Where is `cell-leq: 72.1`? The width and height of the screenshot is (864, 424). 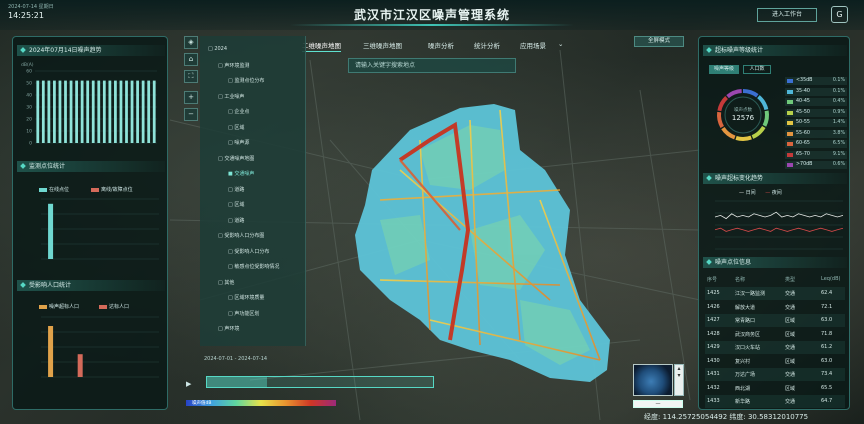 cell-leq: 72.1 is located at coordinates (827, 306).